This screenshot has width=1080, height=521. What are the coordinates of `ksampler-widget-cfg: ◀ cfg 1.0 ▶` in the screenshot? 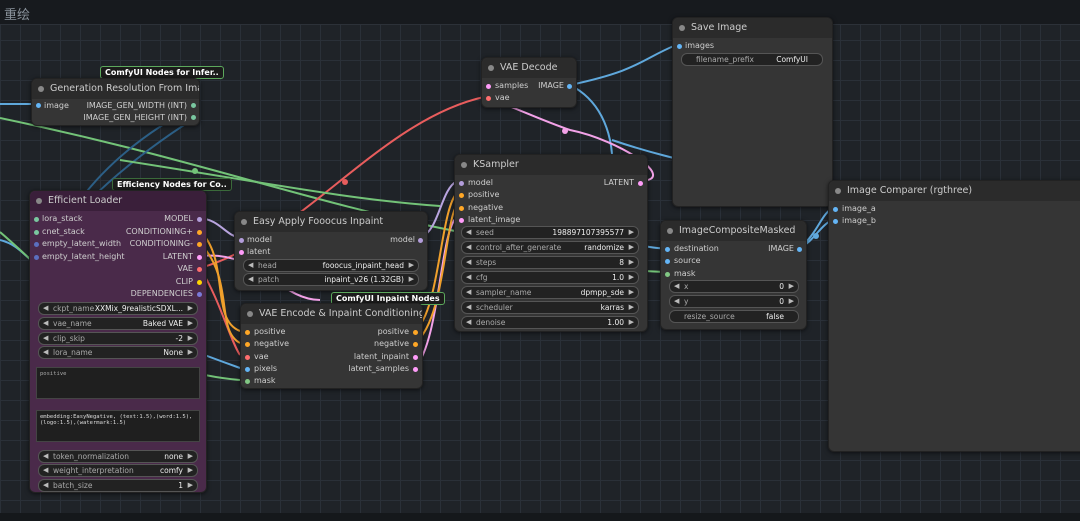 It's located at (550, 277).